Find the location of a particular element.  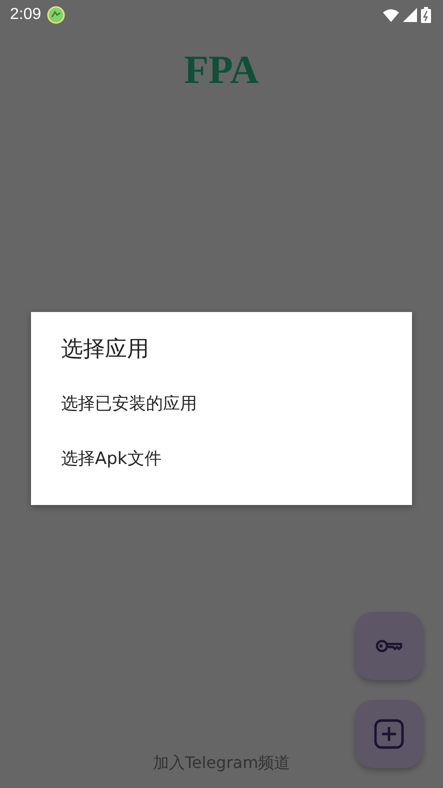

battery-icon is located at coordinates (426, 15).